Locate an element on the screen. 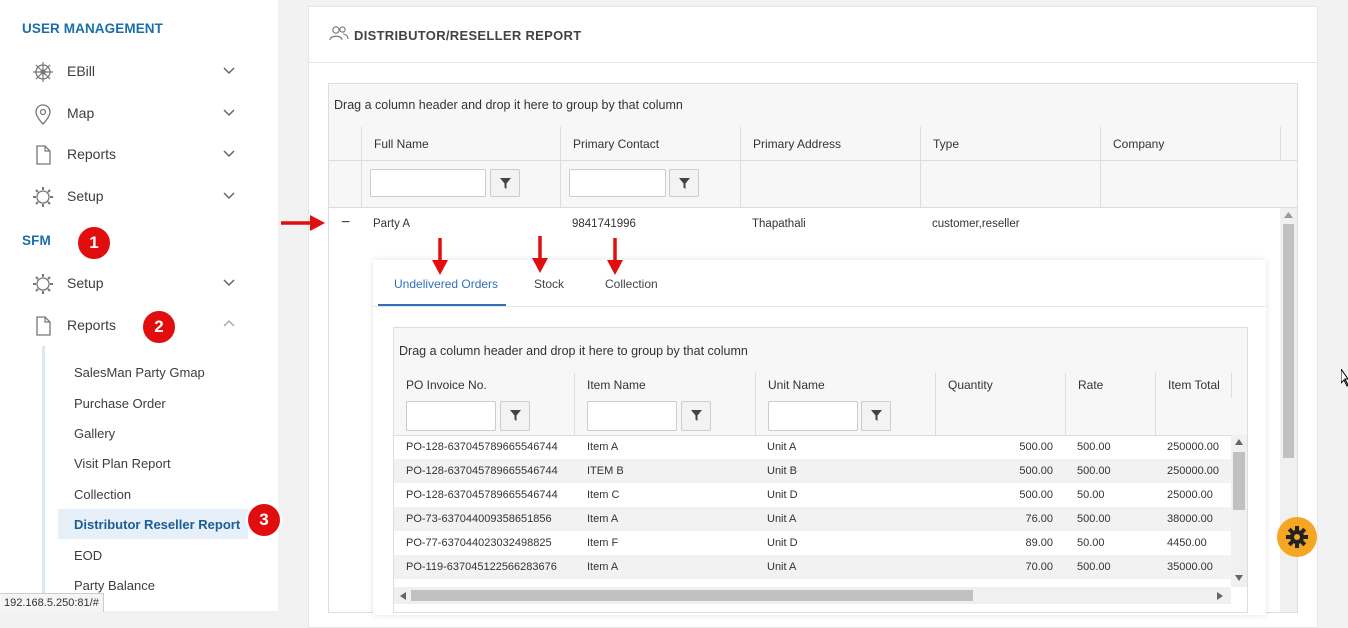  sidebar-subitem-purchase-order: Purchase Order is located at coordinates (120, 403).